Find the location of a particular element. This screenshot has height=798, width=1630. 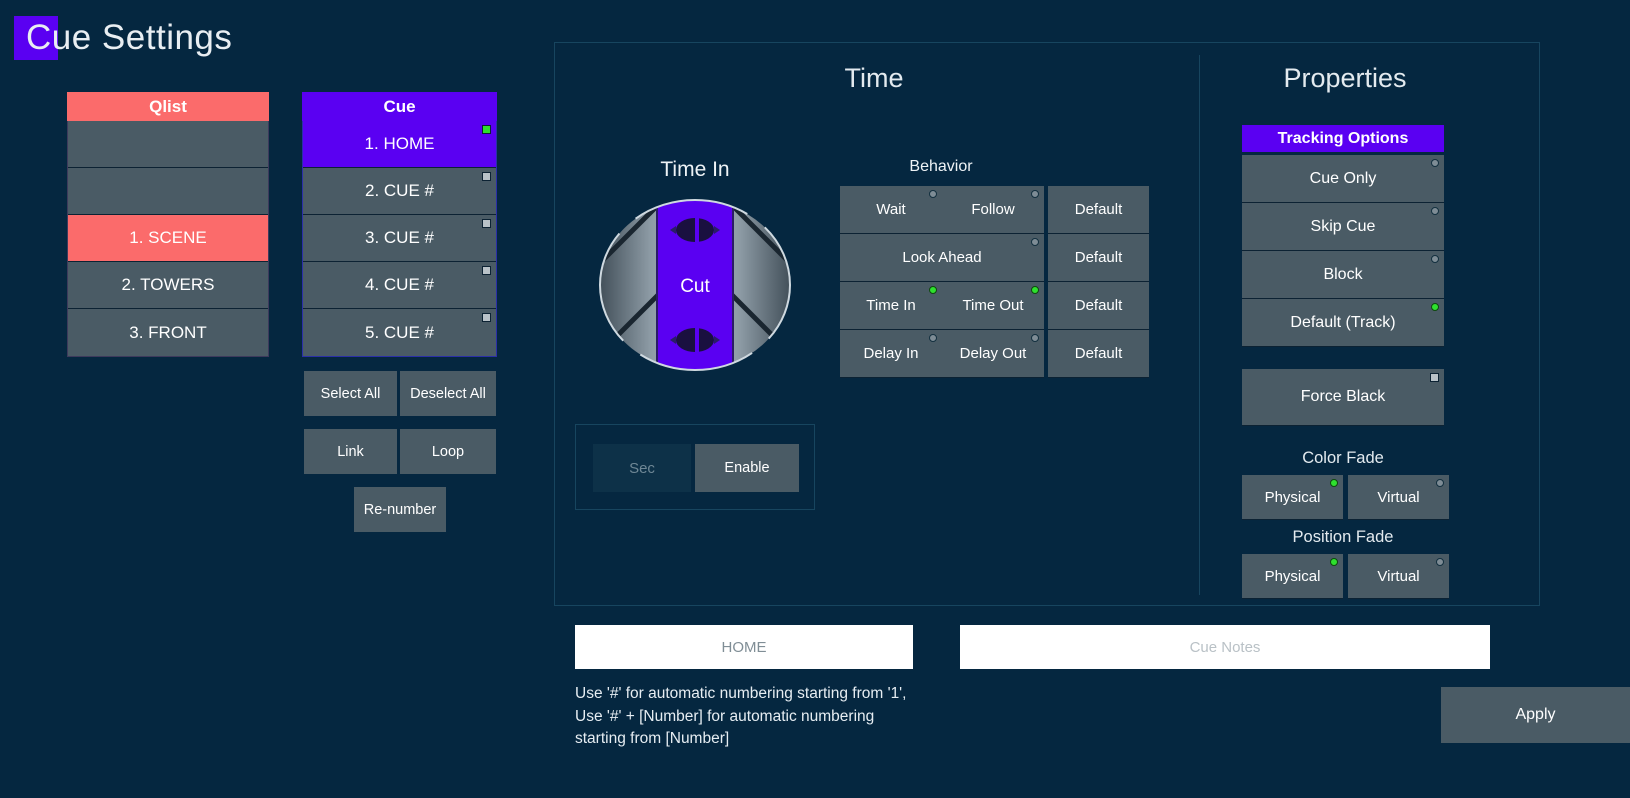

qlist-item: 3. FRONT is located at coordinates (168, 332).